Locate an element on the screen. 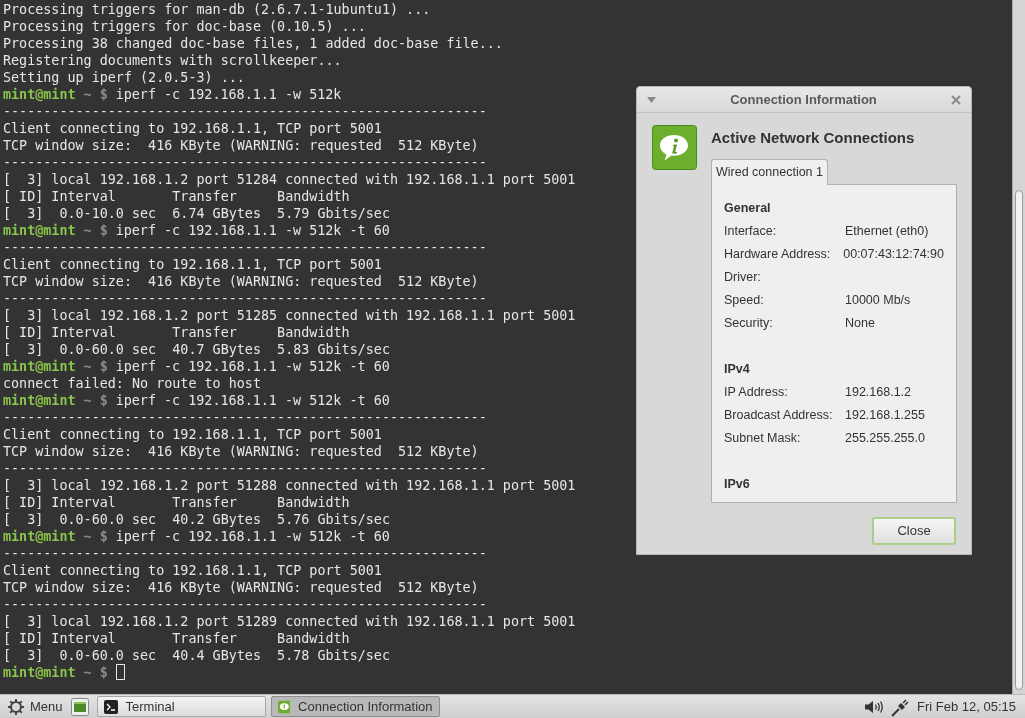  output-text: [ 3] 0.0-60.0 sec 40.2 GBytes 5.76 Gbits/sec is located at coordinates (196, 519).